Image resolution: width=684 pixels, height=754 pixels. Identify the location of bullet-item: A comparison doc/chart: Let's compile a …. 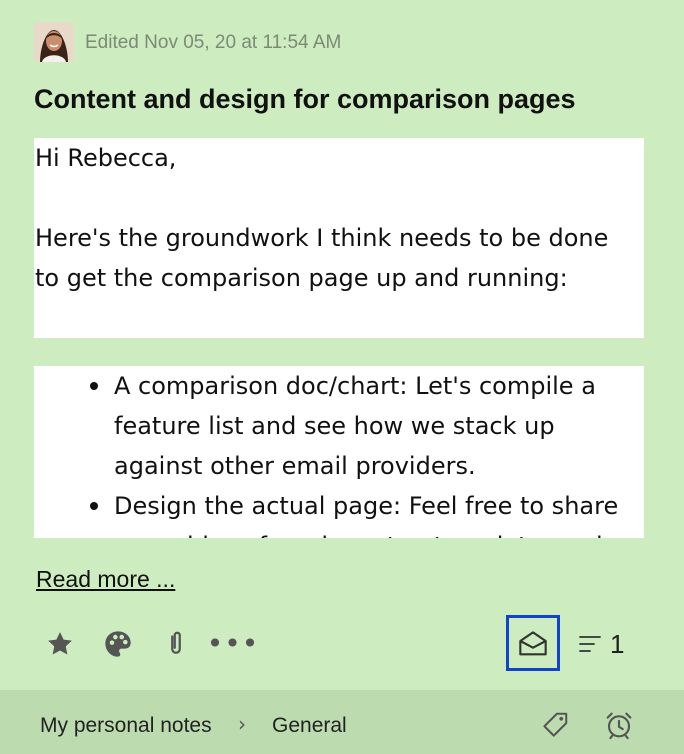
(367, 426).